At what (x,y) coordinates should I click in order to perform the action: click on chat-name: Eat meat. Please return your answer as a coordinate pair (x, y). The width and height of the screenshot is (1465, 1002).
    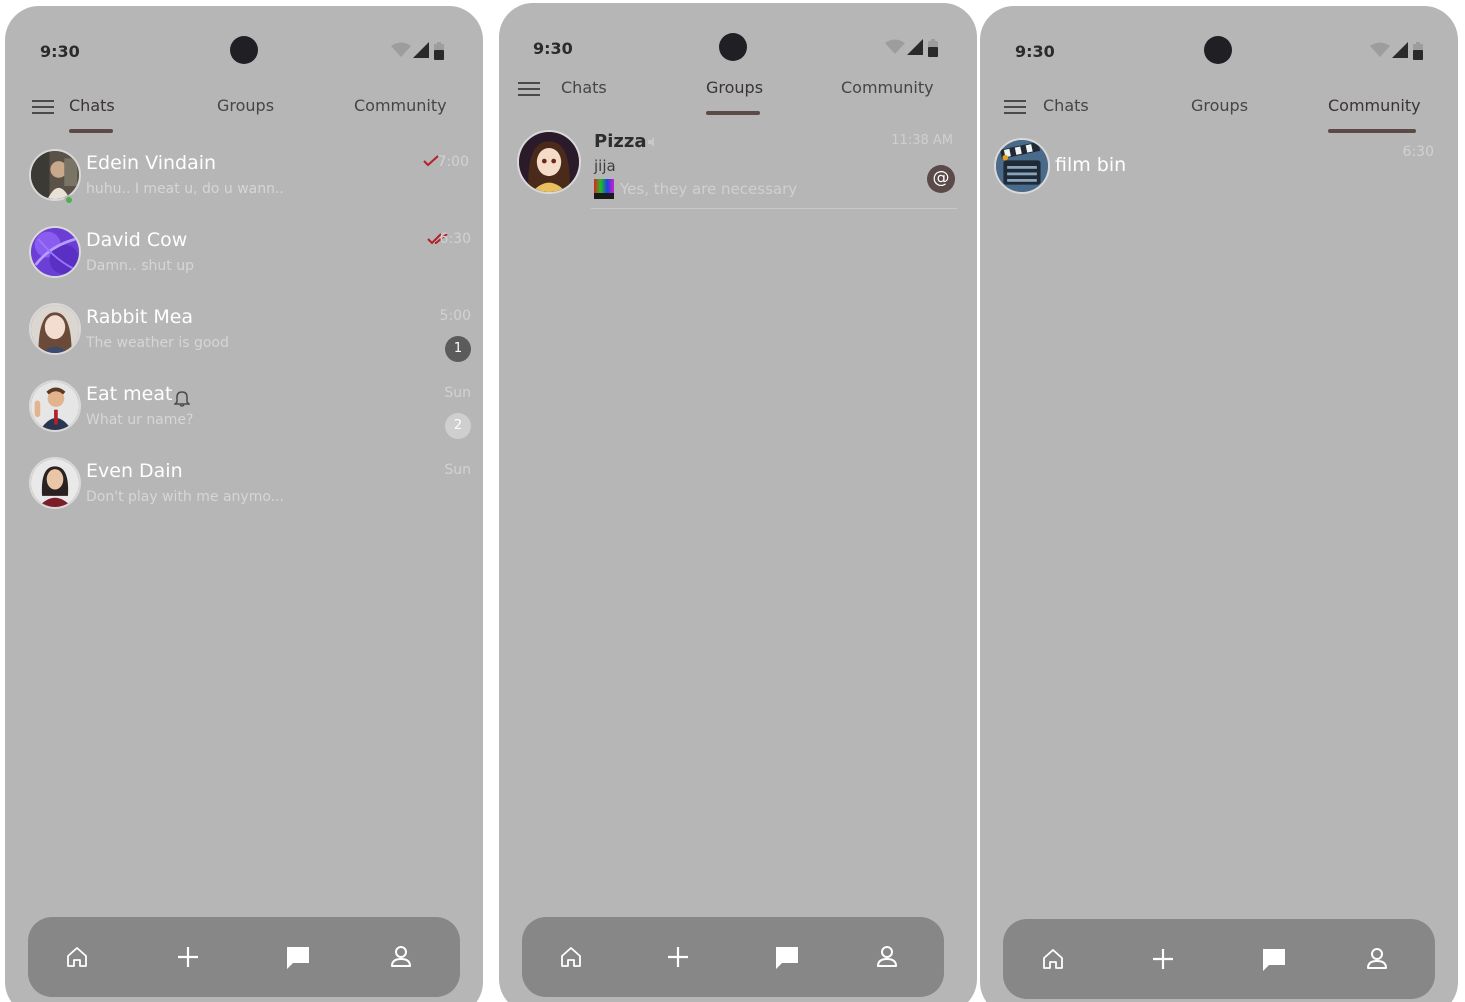
    Looking at the image, I should click on (129, 394).